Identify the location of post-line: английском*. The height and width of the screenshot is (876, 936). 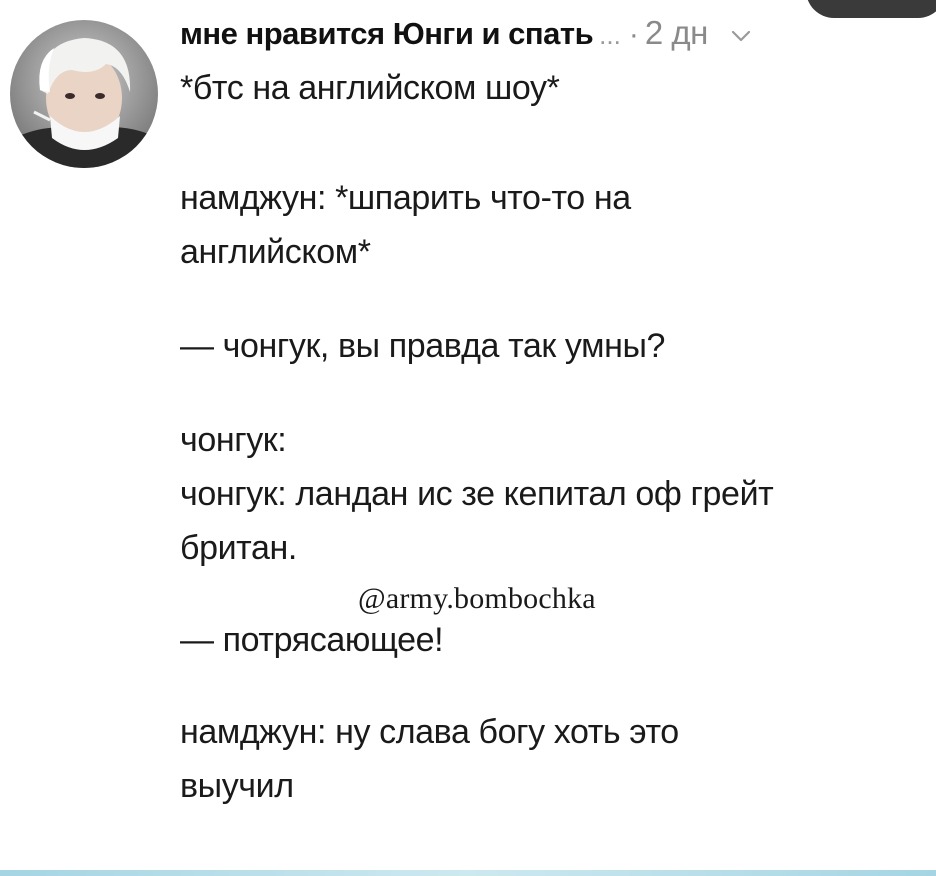
(275, 252).